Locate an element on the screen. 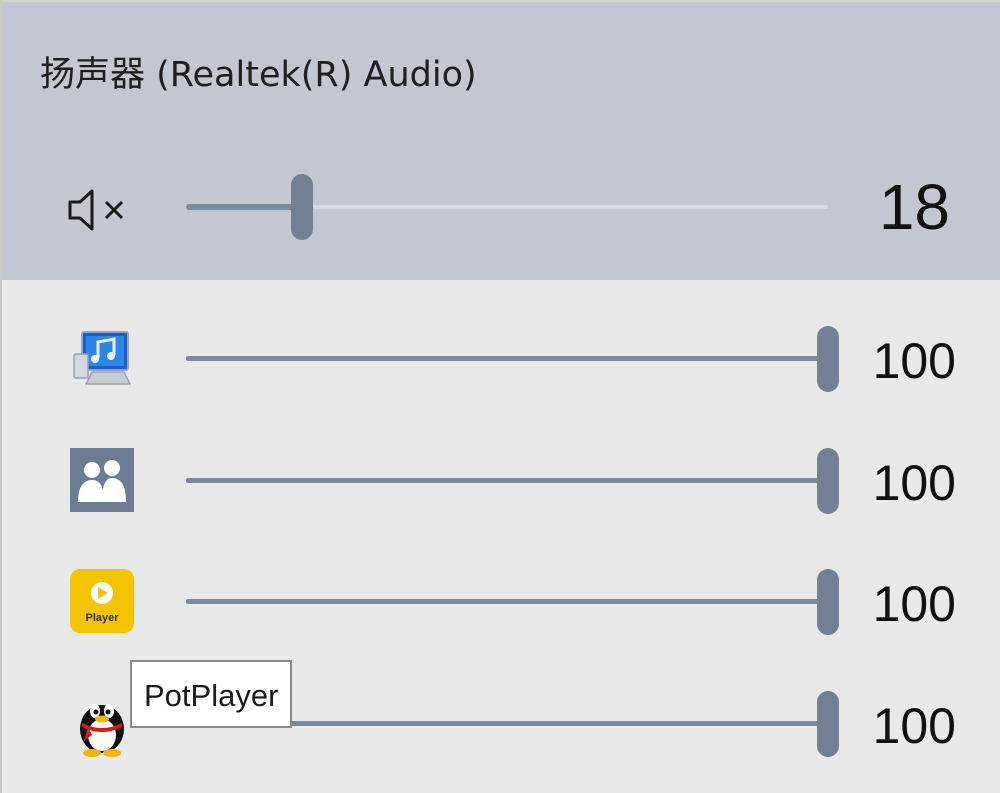 This screenshot has height=793, width=1000. player-icon: Player is located at coordinates (102, 601).